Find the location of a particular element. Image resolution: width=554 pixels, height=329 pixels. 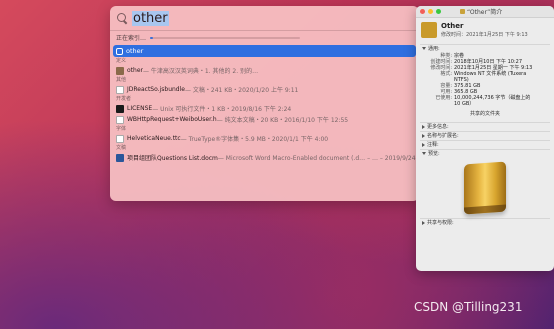

search-input: other is located at coordinates (150, 18).